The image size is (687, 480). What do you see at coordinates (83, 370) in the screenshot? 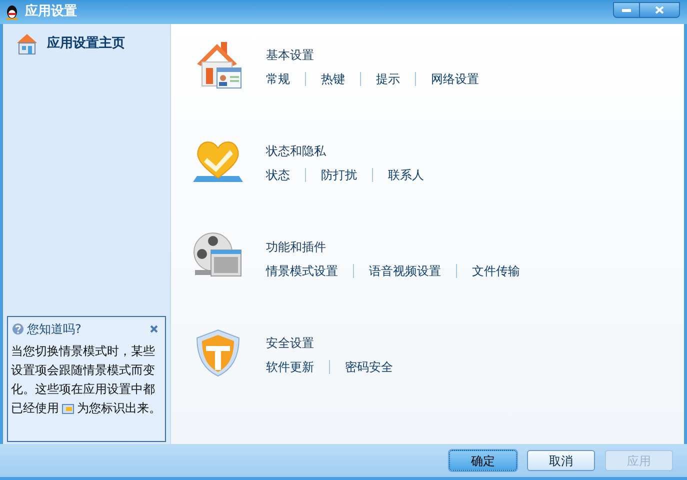
I see `tip-text: 当您切换情景模式时，某些设置项会跟随情景模式而变化。这些项在应用设置中都` at bounding box center [83, 370].